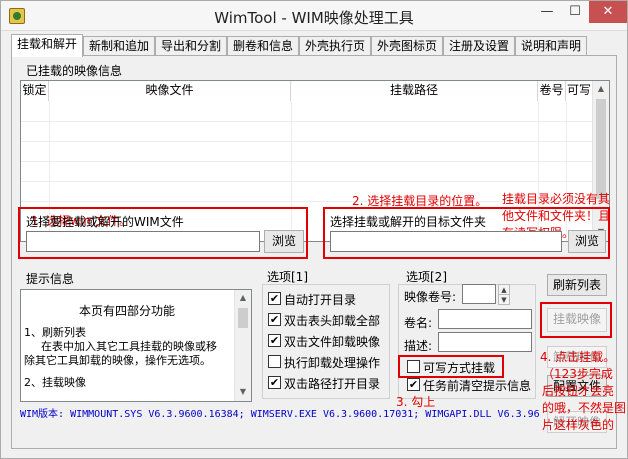  What do you see at coordinates (579, 91) in the screenshot?
I see `column-writable: 可写` at bounding box center [579, 91].